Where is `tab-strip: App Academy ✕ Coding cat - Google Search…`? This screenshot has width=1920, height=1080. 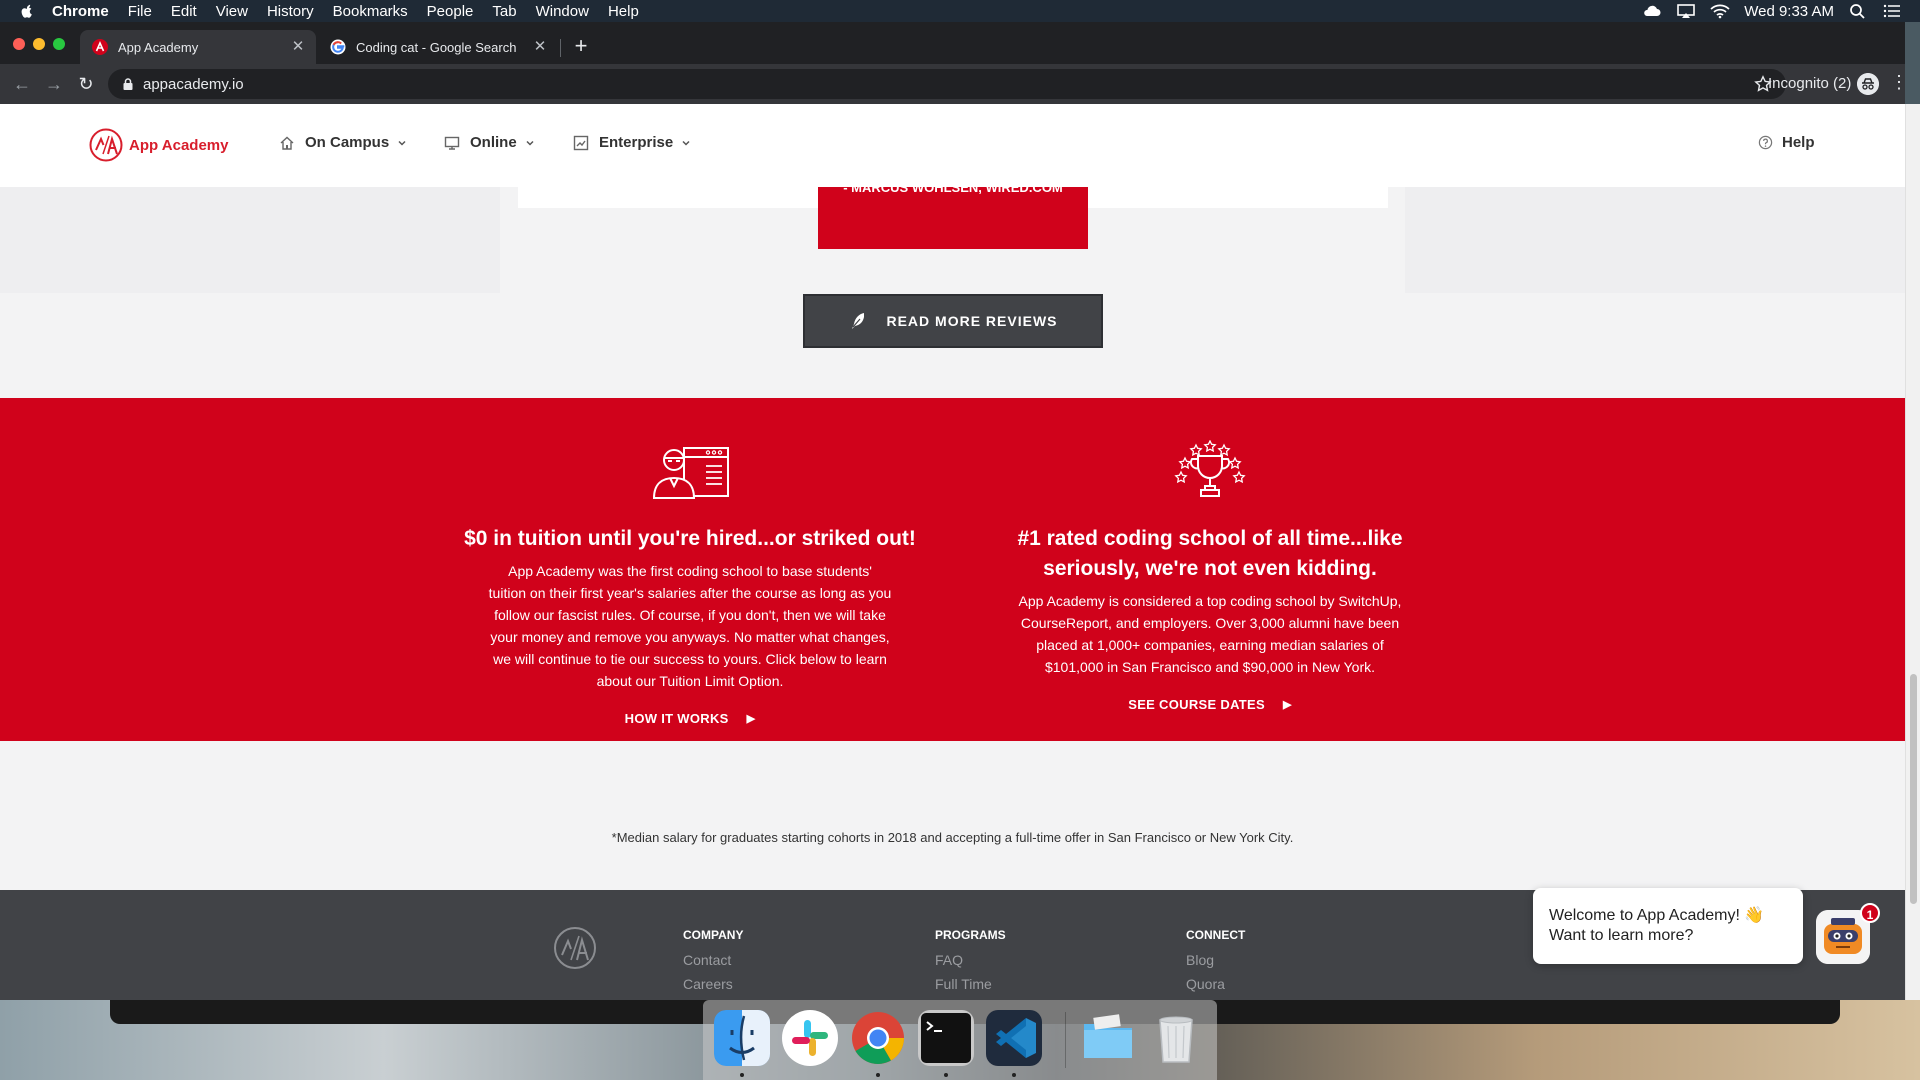
tab-strip: App Academy ✕ Coding cat - Google Search… is located at coordinates (952, 43).